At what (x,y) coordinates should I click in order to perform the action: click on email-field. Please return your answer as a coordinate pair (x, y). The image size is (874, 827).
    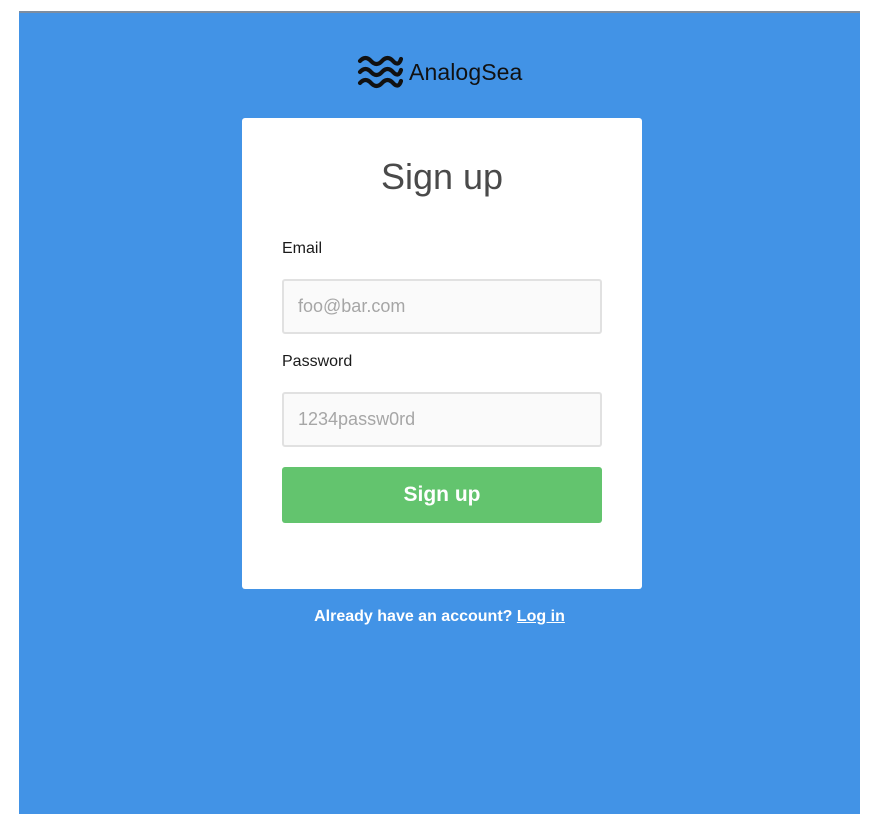
    Looking at the image, I should click on (442, 306).